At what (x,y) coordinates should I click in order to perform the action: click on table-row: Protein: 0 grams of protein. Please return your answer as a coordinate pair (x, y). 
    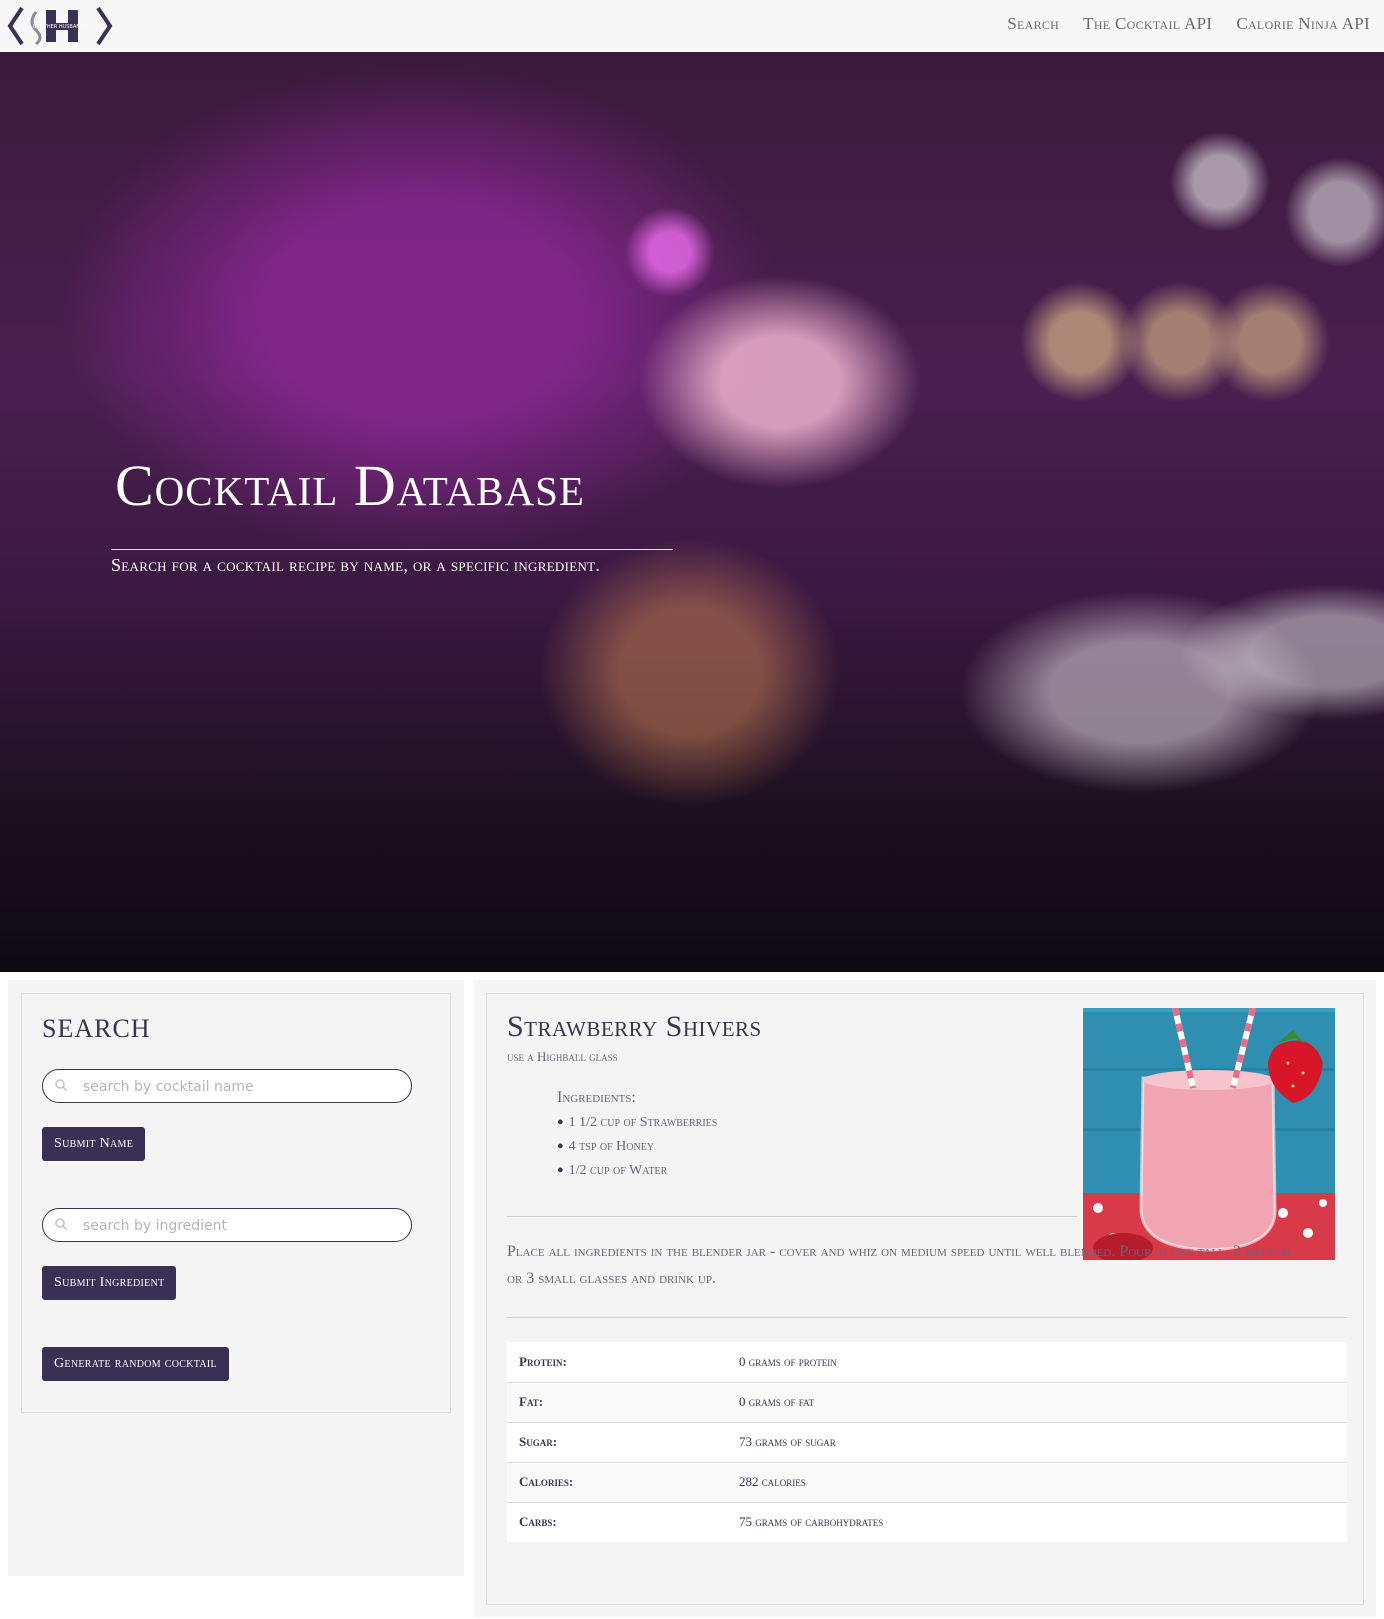
    Looking at the image, I should click on (927, 1362).